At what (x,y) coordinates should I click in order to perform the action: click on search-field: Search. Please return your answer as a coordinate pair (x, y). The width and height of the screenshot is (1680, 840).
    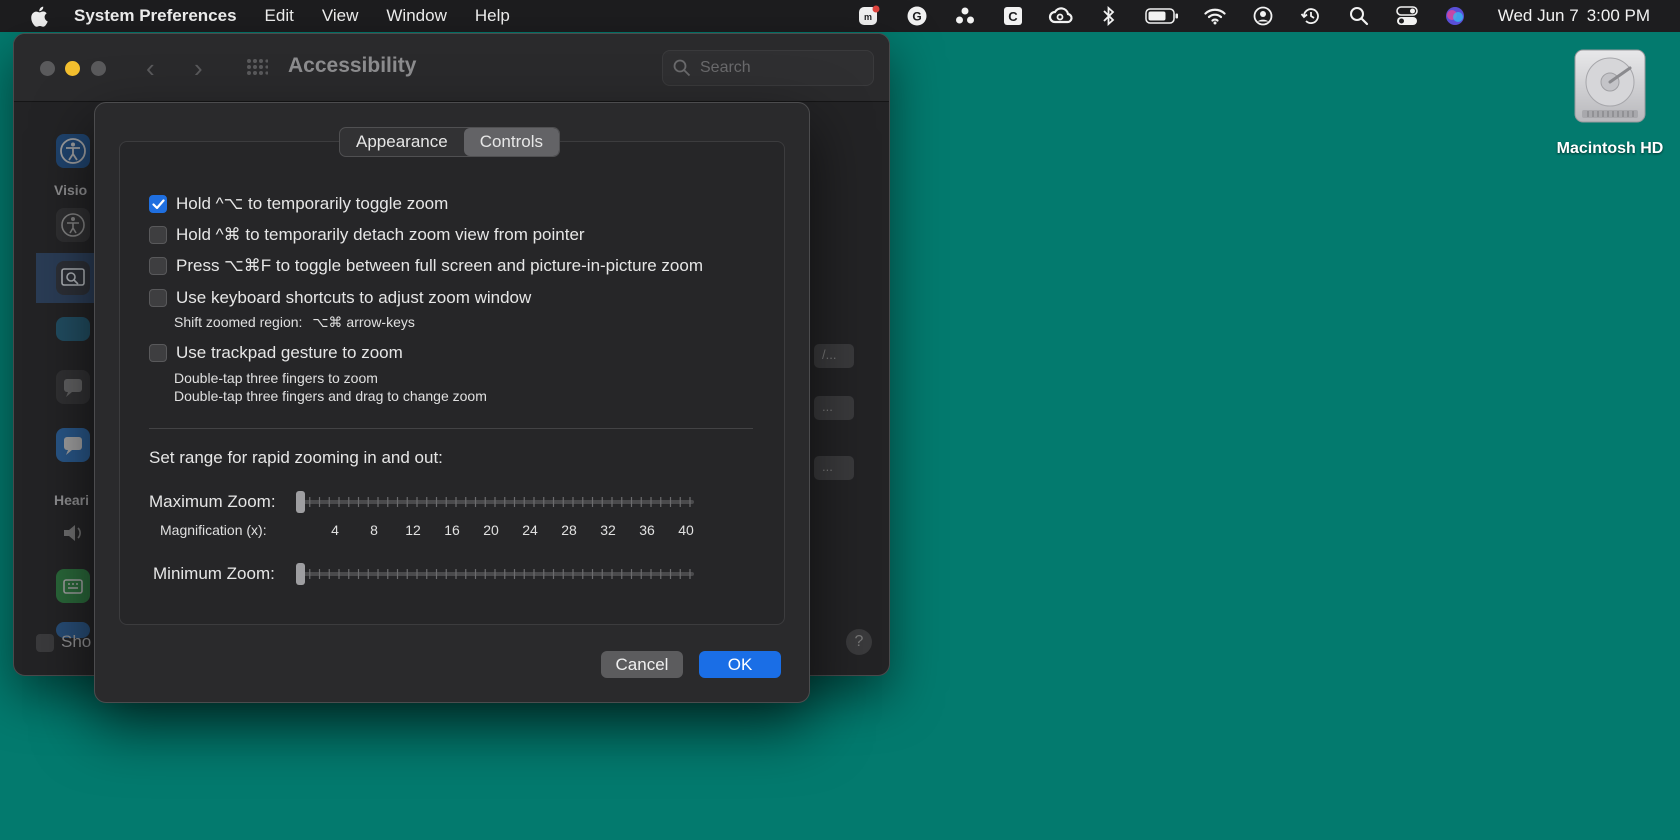
    Looking at the image, I should click on (768, 68).